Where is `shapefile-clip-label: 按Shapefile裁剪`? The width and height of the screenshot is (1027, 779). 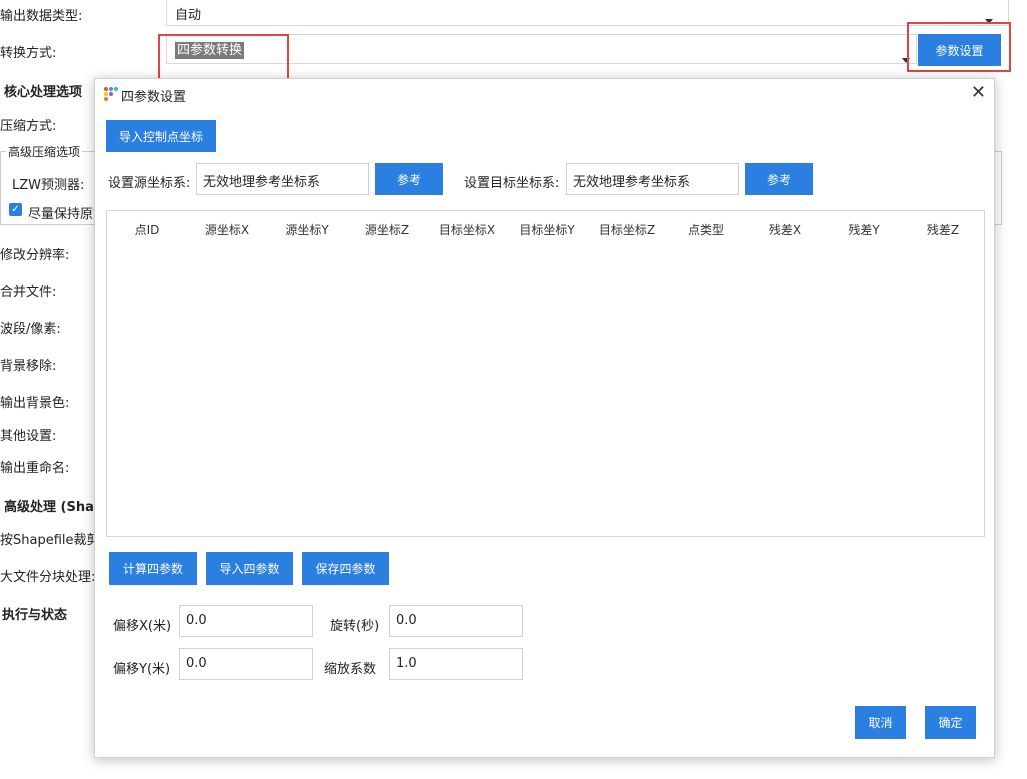
shapefile-clip-label: 按Shapefile裁剪 is located at coordinates (50, 540).